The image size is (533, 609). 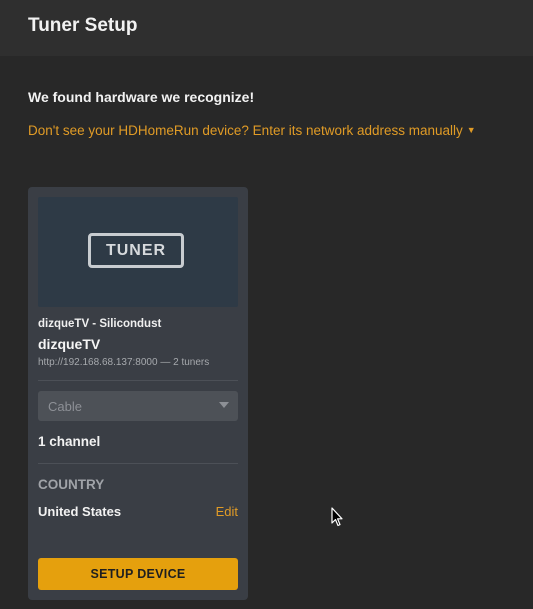 What do you see at coordinates (65, 406) in the screenshot?
I see `source-type-selected: Cable` at bounding box center [65, 406].